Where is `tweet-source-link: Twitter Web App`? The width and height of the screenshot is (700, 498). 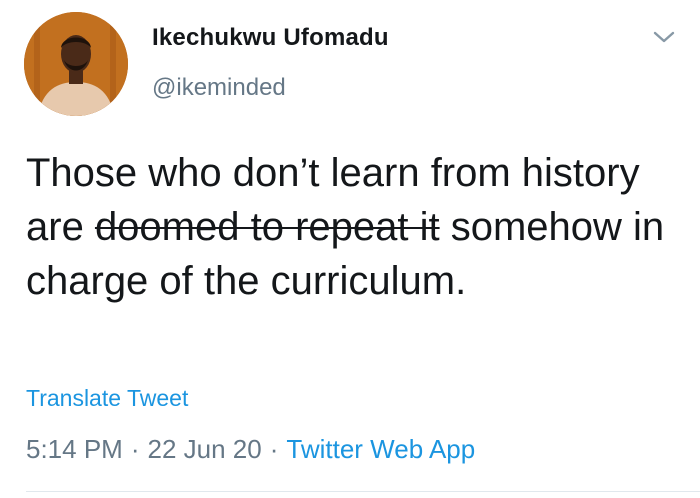 tweet-source-link: Twitter Web App is located at coordinates (380, 449).